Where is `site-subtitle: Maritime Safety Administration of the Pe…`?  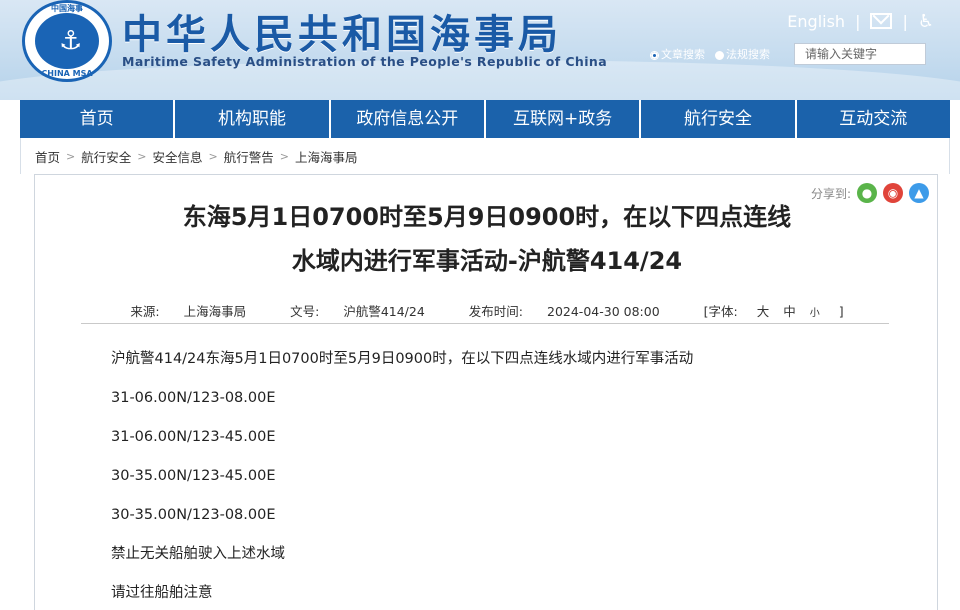
site-subtitle: Maritime Safety Administration of the Pe… is located at coordinates (365, 61).